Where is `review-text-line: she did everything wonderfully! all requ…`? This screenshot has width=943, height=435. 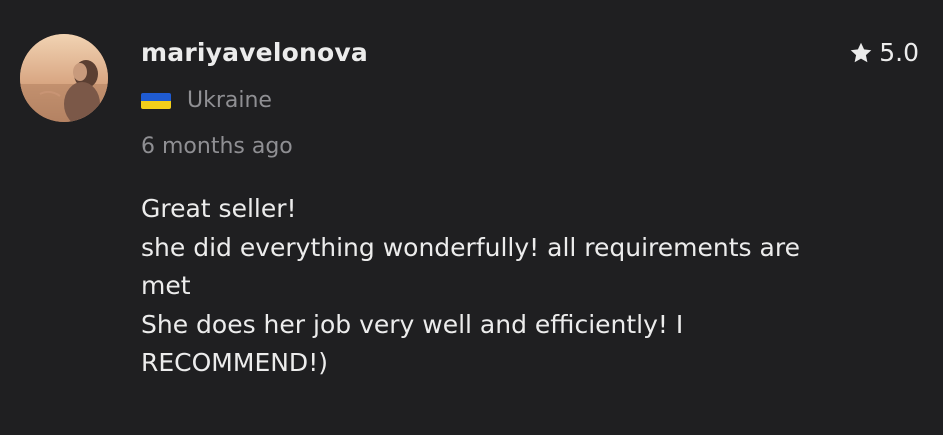 review-text-line: she did everything wonderfully! all requ… is located at coordinates (470, 247).